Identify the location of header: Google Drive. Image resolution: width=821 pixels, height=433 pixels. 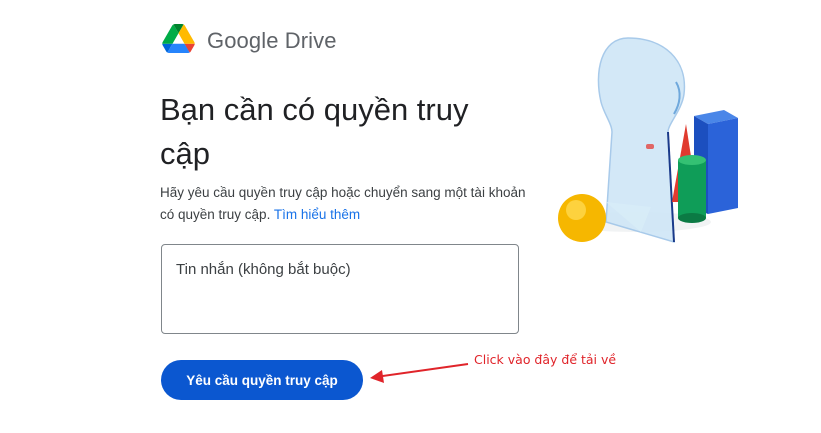
(249, 41).